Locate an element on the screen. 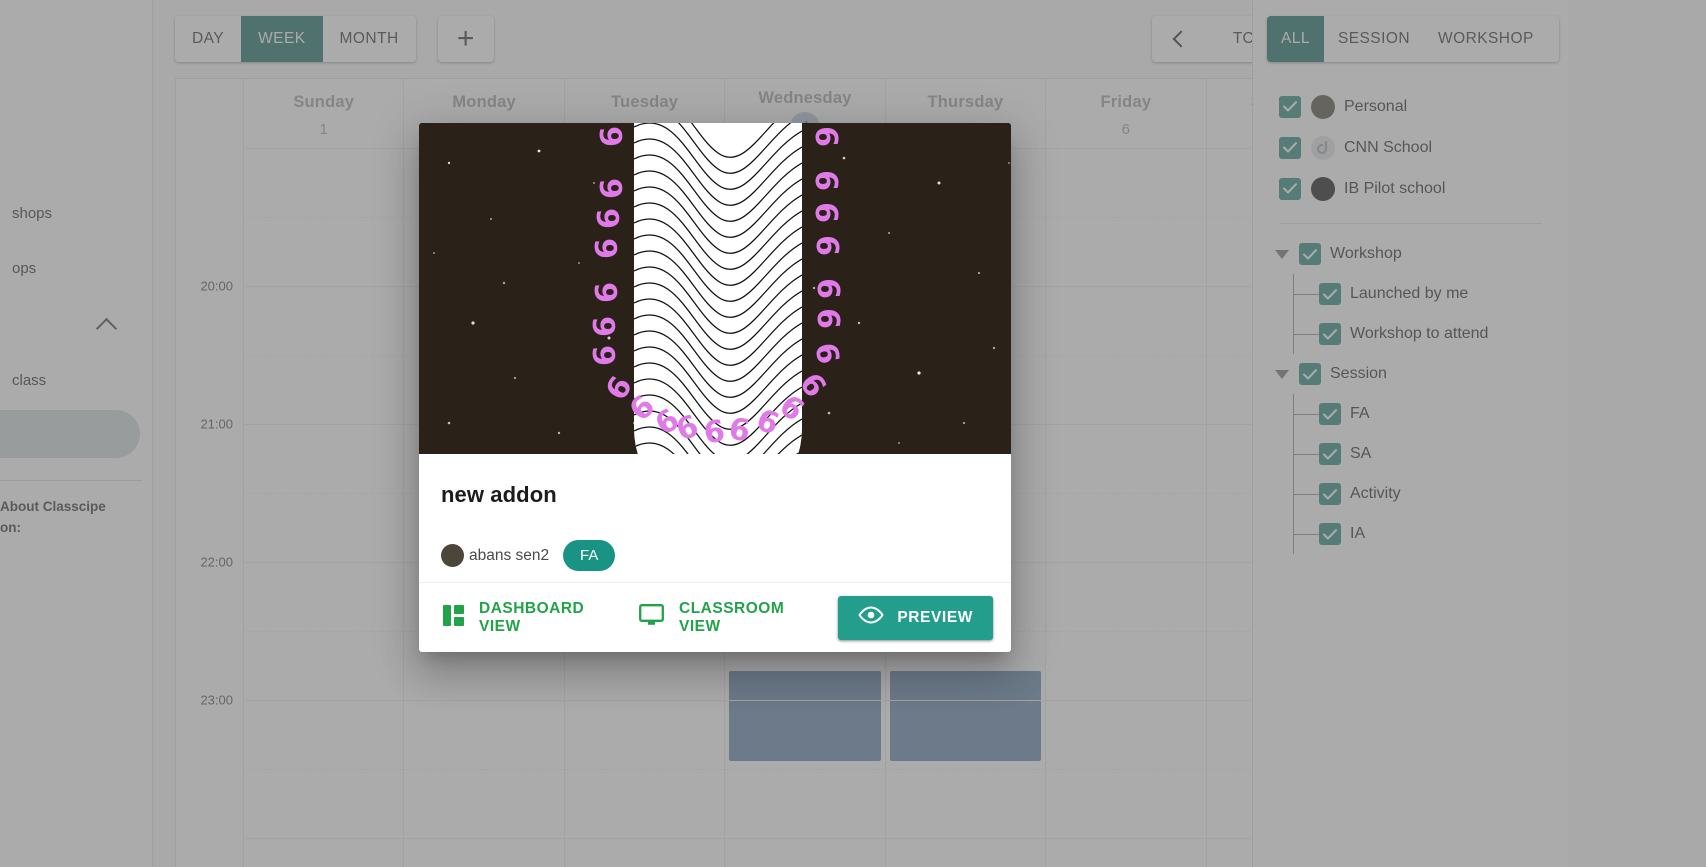 The width and height of the screenshot is (1706, 867). classroom-view-button: CLASSROOM VIEW is located at coordinates (718, 618).